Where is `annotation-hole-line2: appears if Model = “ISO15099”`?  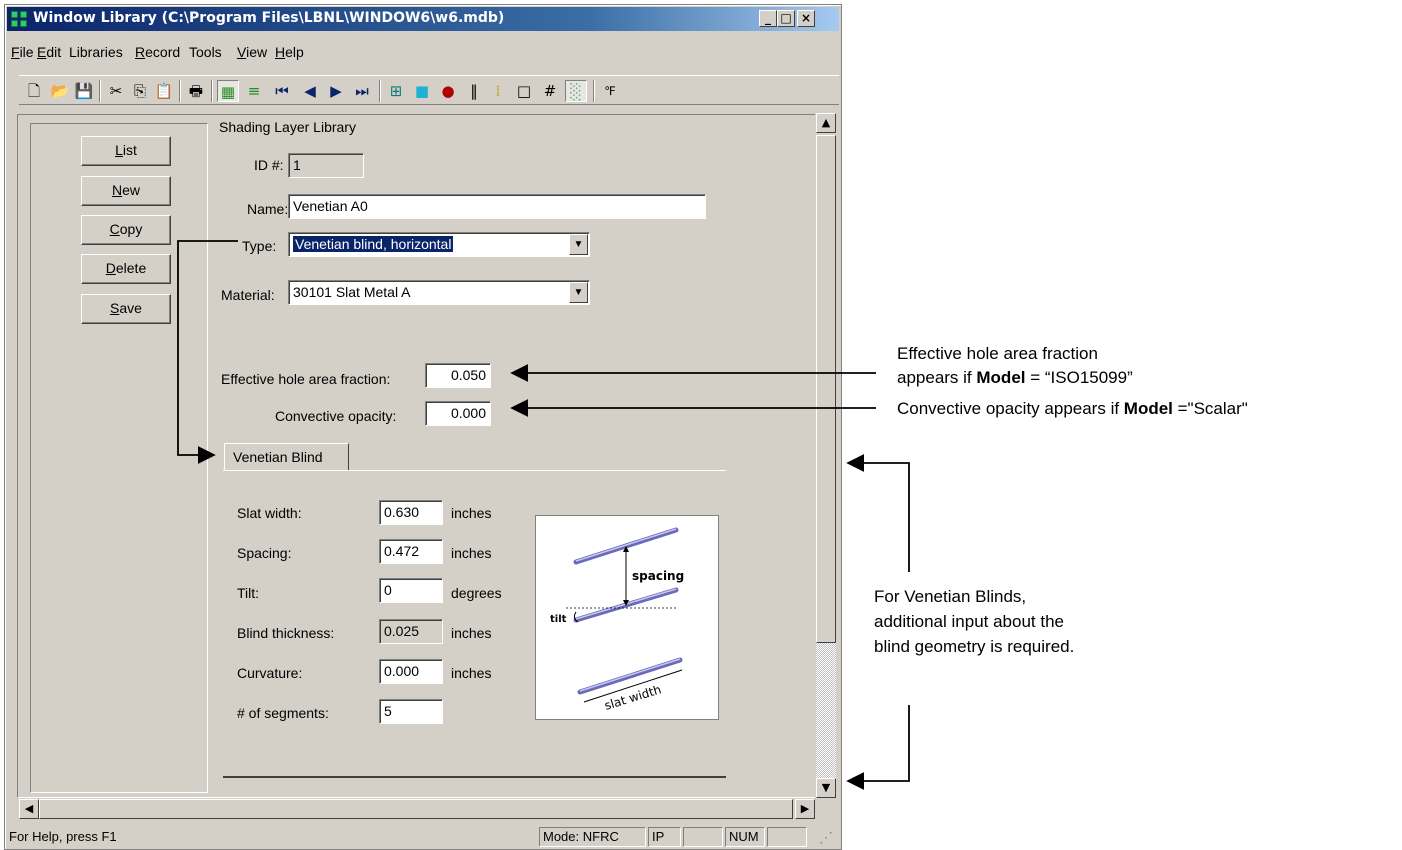 annotation-hole-line2: appears if Model = “ISO15099” is located at coordinates (1015, 377).